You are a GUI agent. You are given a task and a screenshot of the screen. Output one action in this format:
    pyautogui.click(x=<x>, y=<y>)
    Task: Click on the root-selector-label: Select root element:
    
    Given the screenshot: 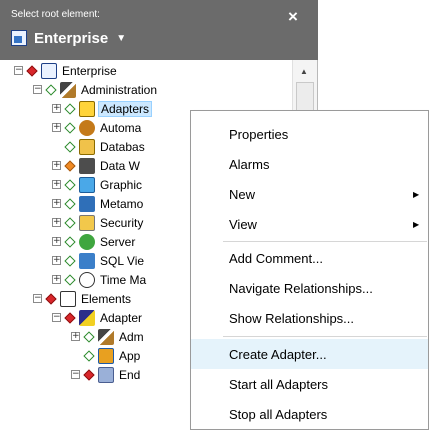 What is the action you would take?
    pyautogui.click(x=55, y=14)
    